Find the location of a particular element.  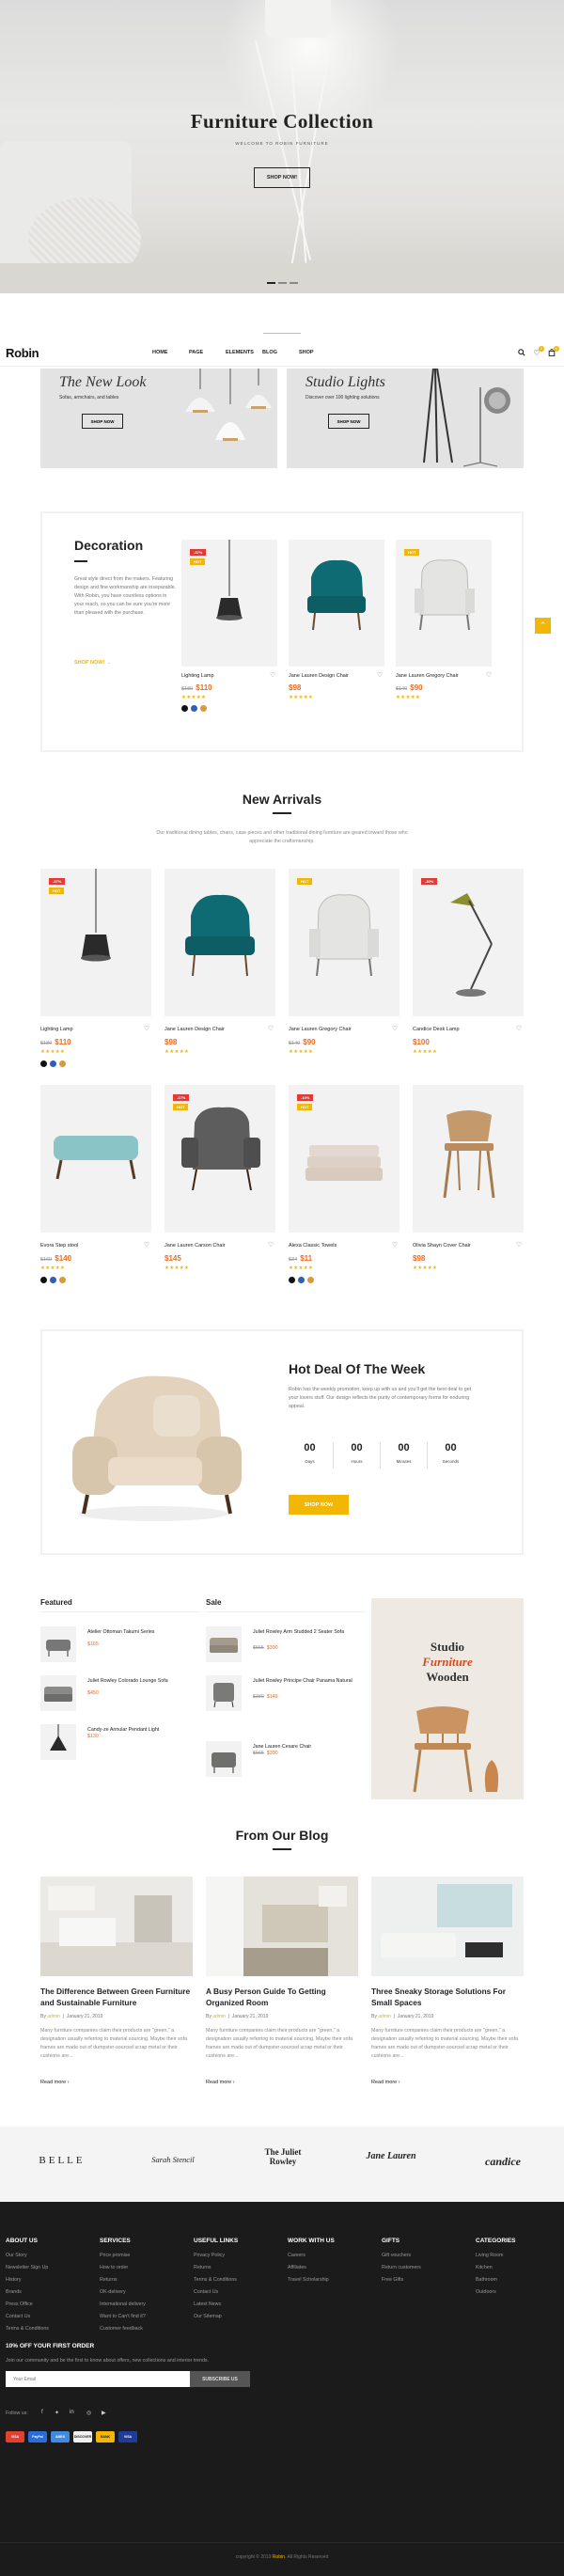

read-more-link: Read more › is located at coordinates (220, 2082).